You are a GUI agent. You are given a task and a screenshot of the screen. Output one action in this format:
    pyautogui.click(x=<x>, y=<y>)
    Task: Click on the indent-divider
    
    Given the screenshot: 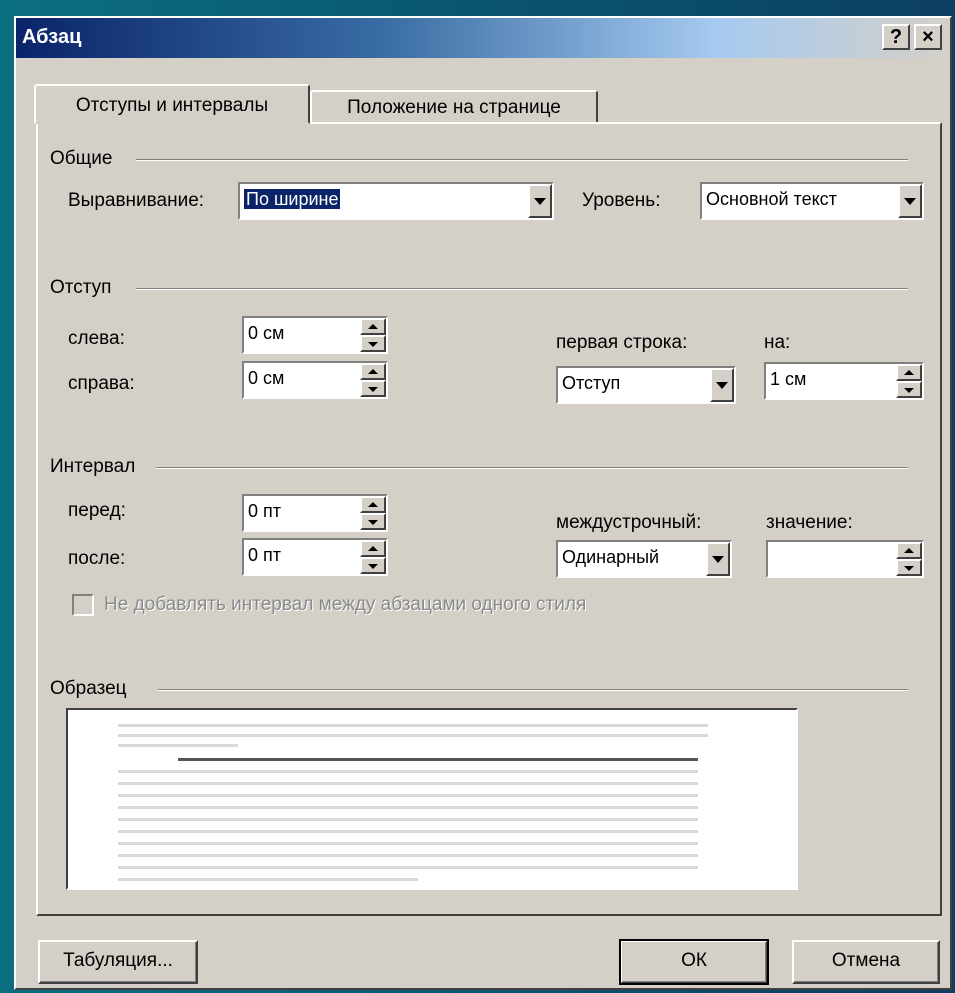 What is the action you would take?
    pyautogui.click(x=522, y=289)
    